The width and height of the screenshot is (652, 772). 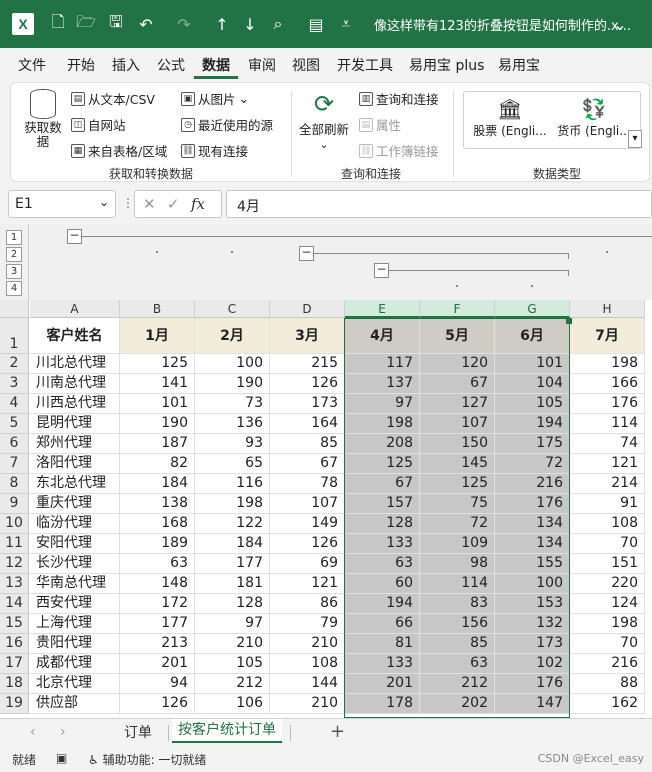 What do you see at coordinates (382, 309) in the screenshot?
I see `column-header-e: E` at bounding box center [382, 309].